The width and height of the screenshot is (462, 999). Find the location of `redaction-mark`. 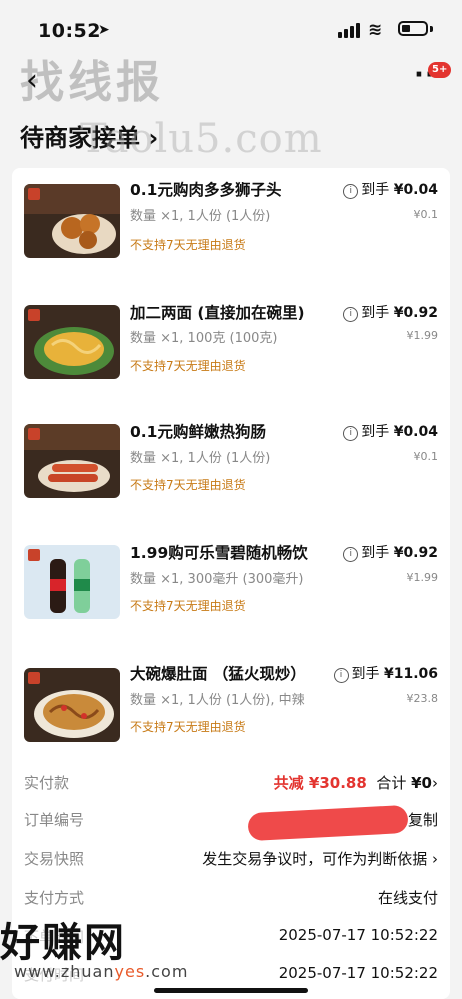

redaction-mark is located at coordinates (328, 823).